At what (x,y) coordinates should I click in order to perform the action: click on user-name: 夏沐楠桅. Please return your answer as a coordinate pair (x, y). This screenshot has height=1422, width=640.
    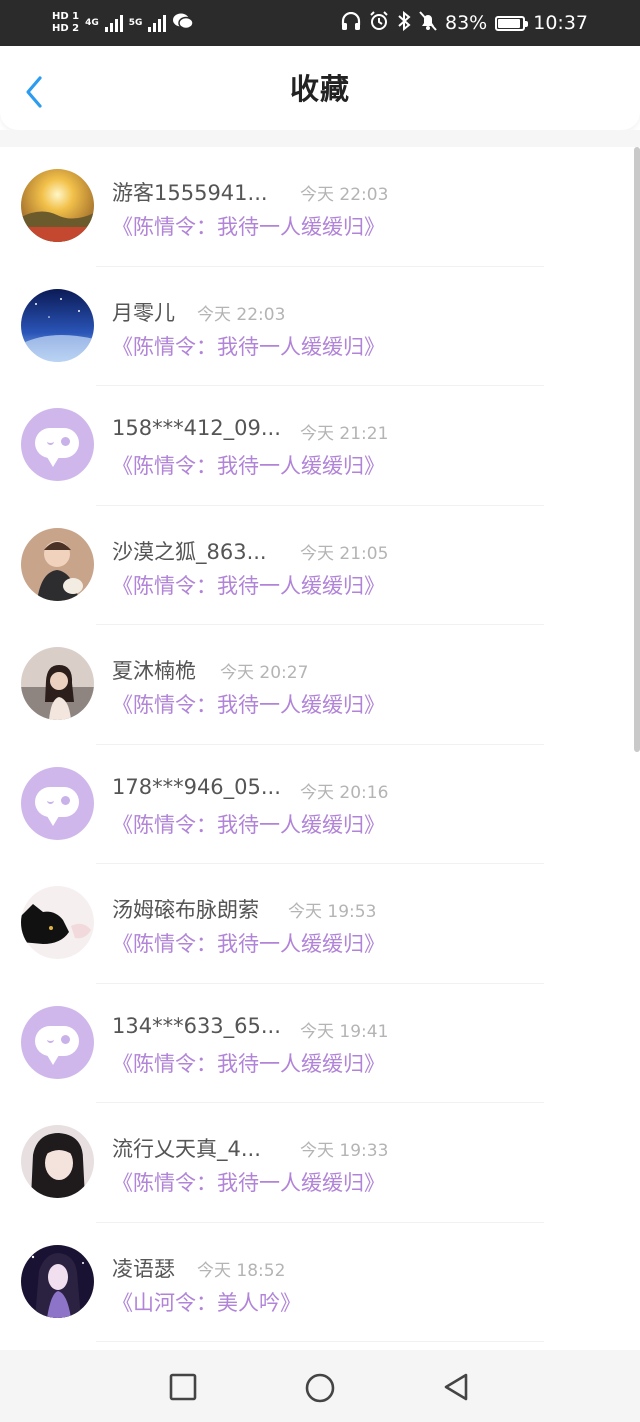
    Looking at the image, I should click on (154, 671).